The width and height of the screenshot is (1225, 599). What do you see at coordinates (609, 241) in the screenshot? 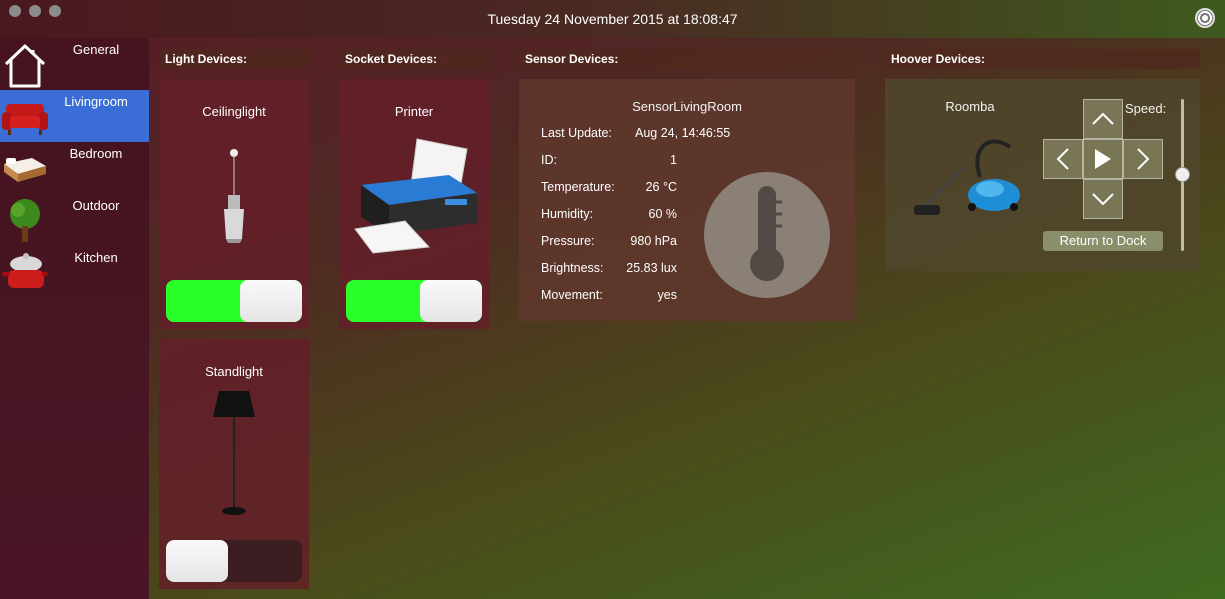
I see `sensor-row-pressure: Pressure: 980 hPa` at bounding box center [609, 241].